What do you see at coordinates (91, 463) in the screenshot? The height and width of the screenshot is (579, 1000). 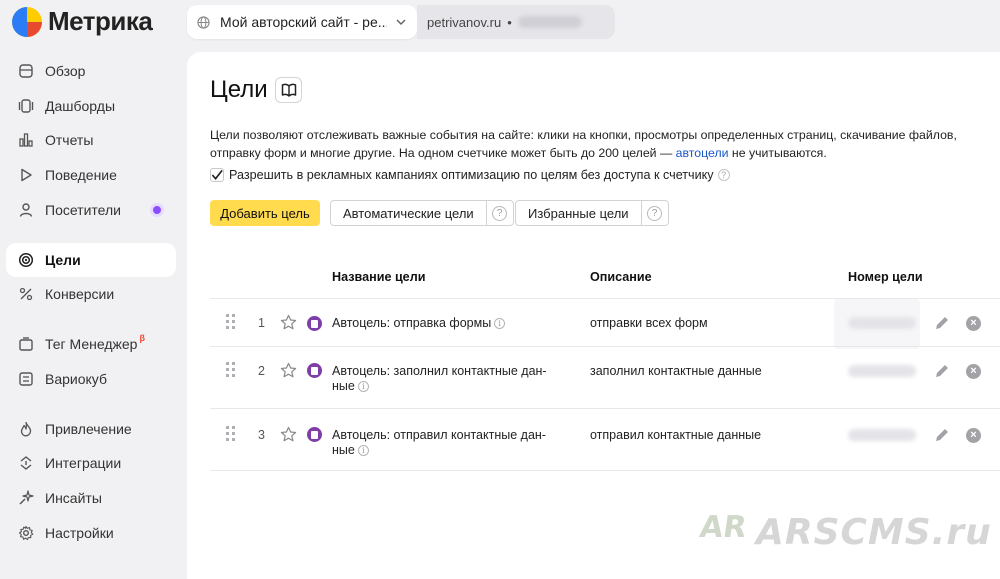 I see `sidebar-item-integrations: Интеграции` at bounding box center [91, 463].